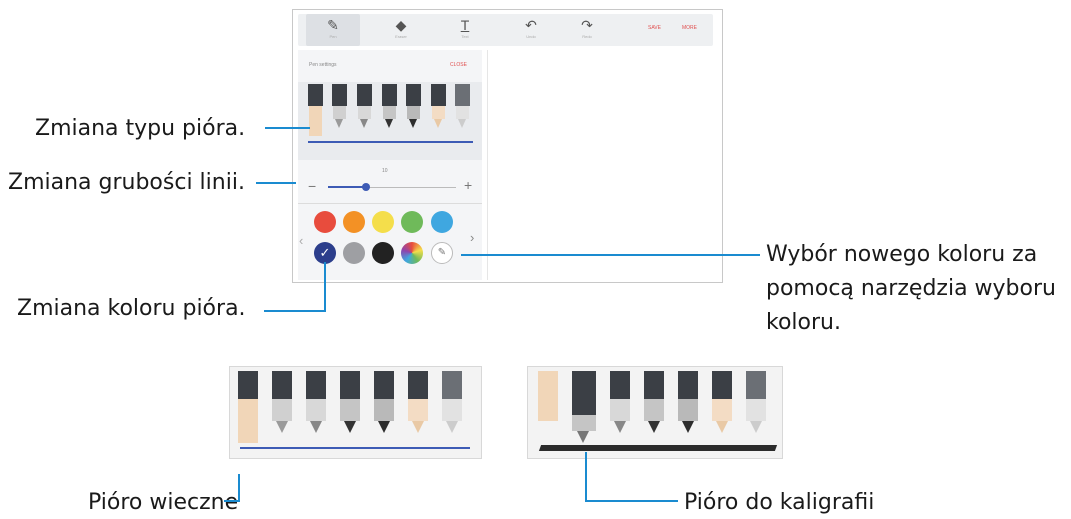 The height and width of the screenshot is (519, 1071). What do you see at coordinates (354, 222) in the screenshot?
I see `color-swatch-orange` at bounding box center [354, 222].